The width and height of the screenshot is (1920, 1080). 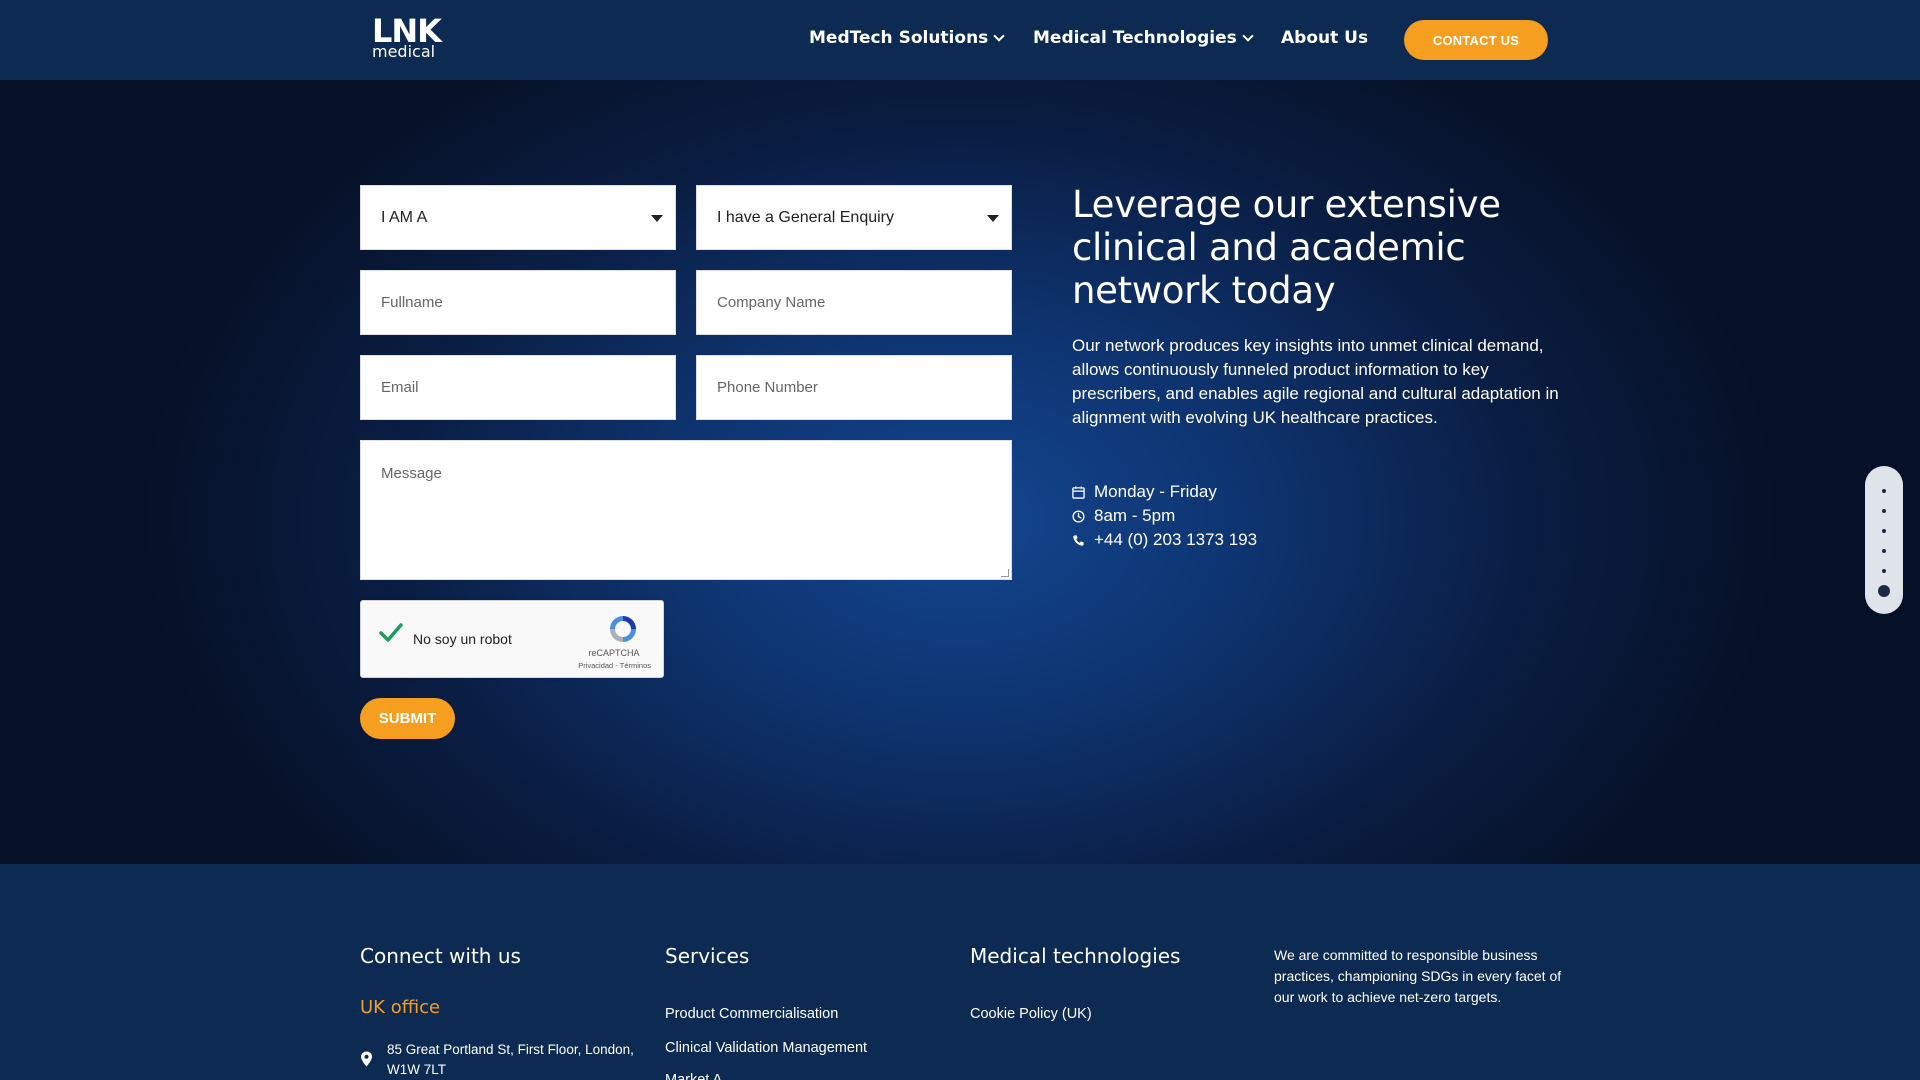 I want to click on message-placeholder: Message, so click(x=411, y=473).